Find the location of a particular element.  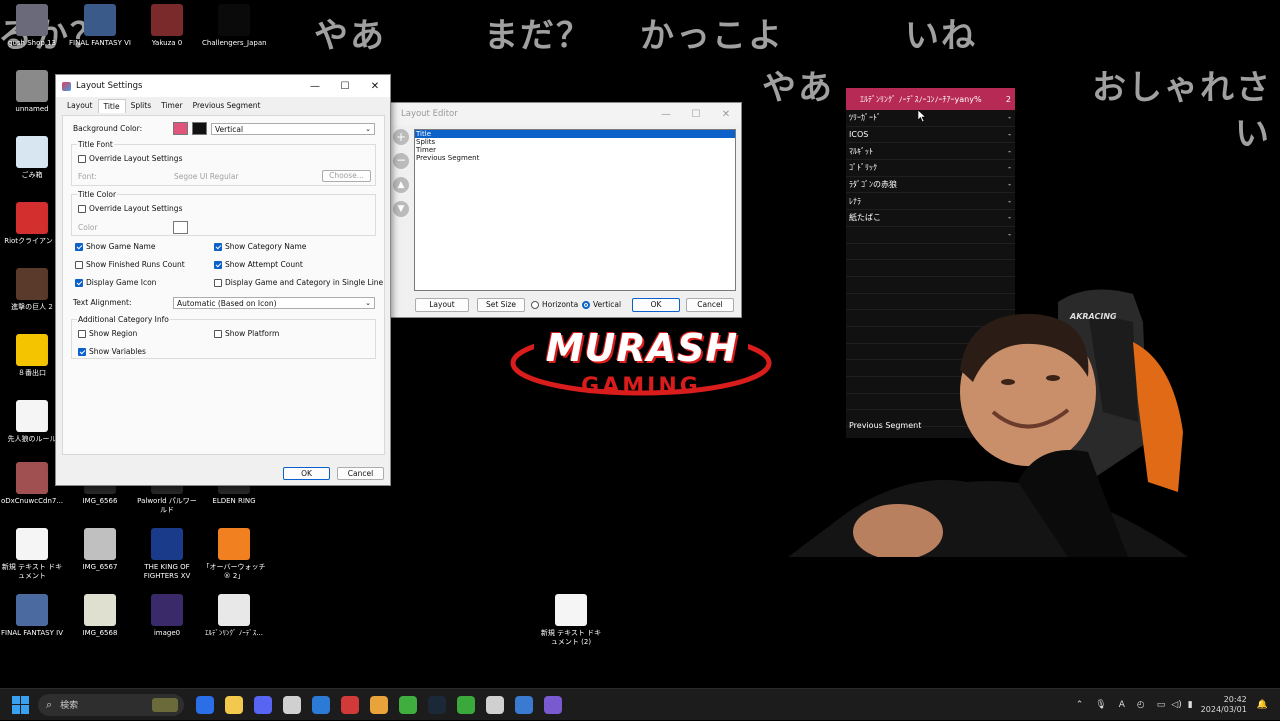

show-attempt-count-checkbox: Show Attempt Count is located at coordinates (258, 264).